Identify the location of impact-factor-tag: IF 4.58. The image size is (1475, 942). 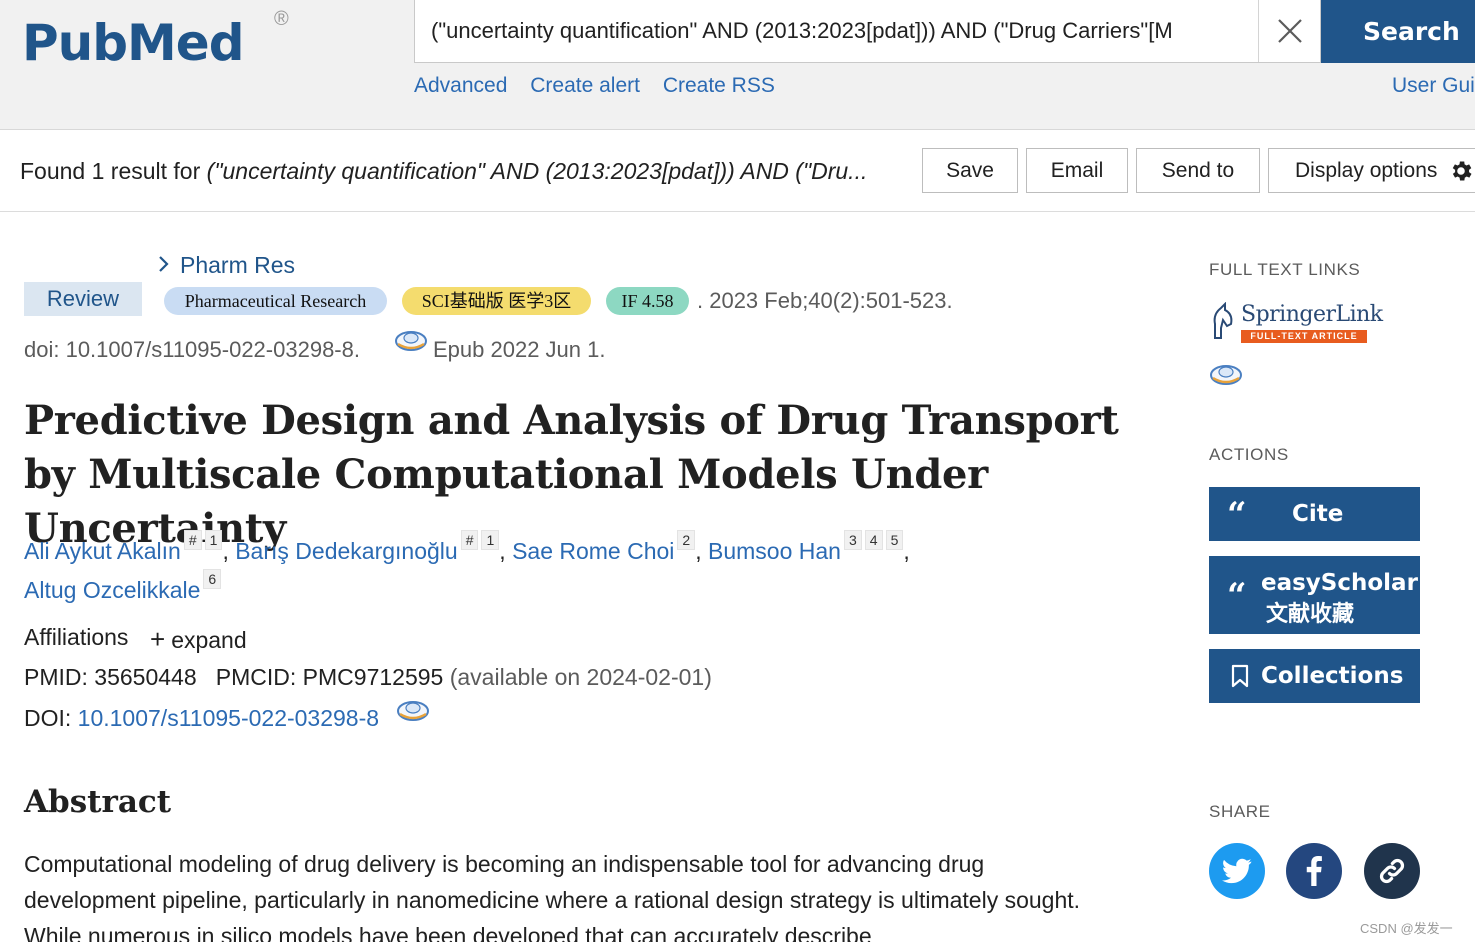
(647, 301).